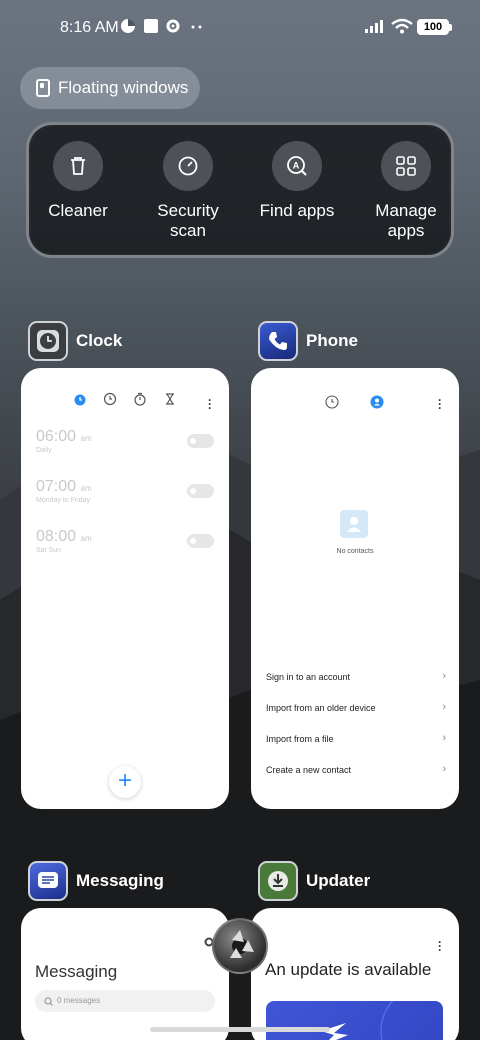 The image size is (480, 1040). I want to click on battery-icon: 100, so click(434, 27).